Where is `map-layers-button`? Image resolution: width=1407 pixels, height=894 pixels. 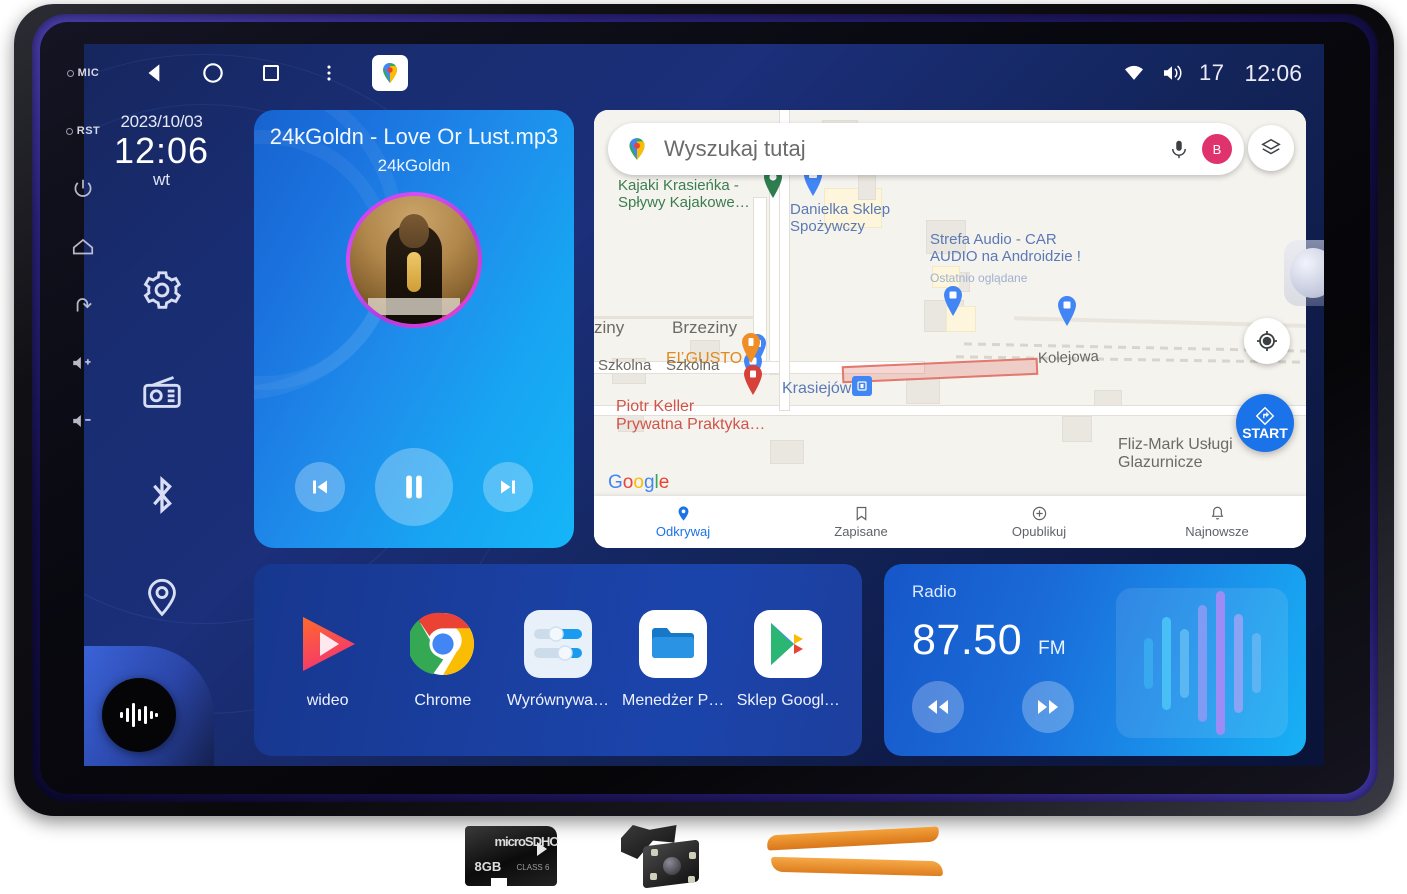 map-layers-button is located at coordinates (1271, 148).